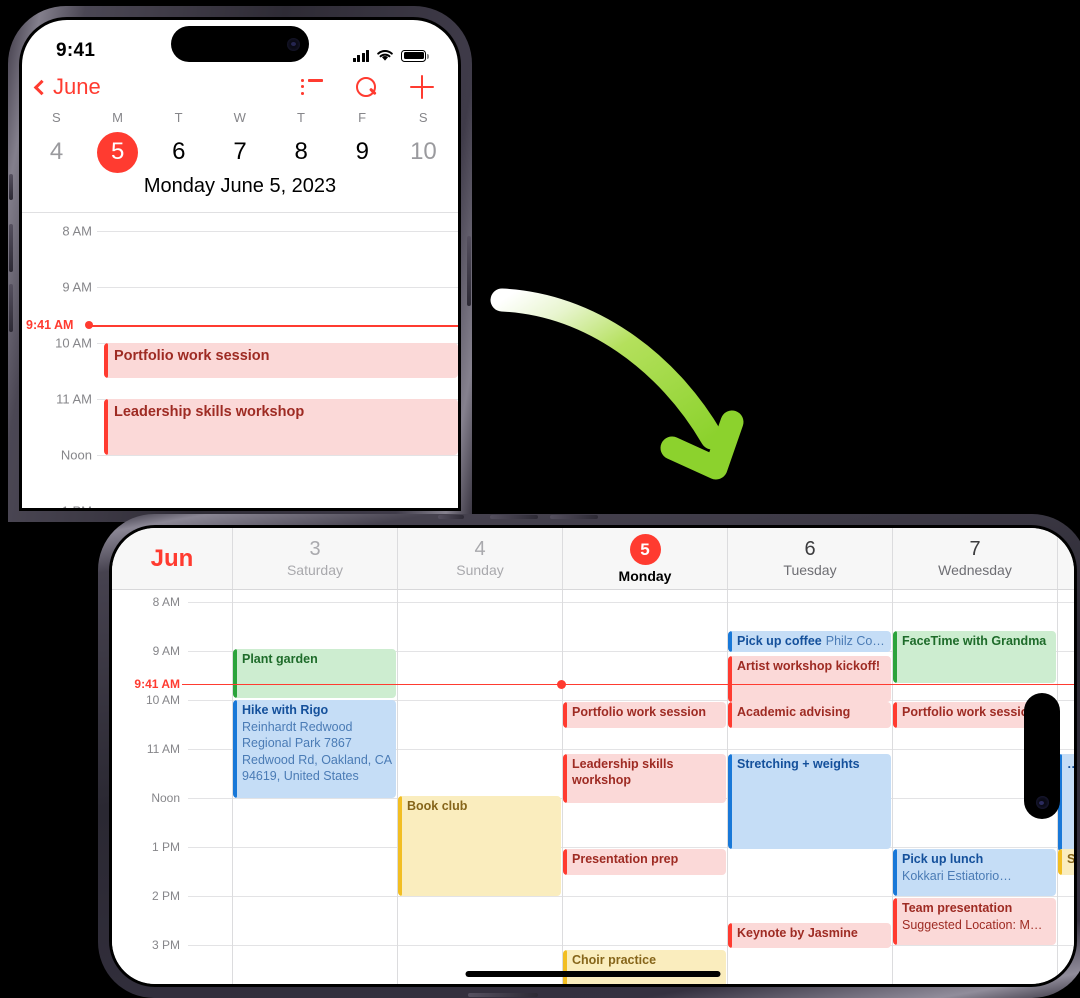 The height and width of the screenshot is (998, 1080). I want to click on calendar-event: …hin, so click(1066, 802).